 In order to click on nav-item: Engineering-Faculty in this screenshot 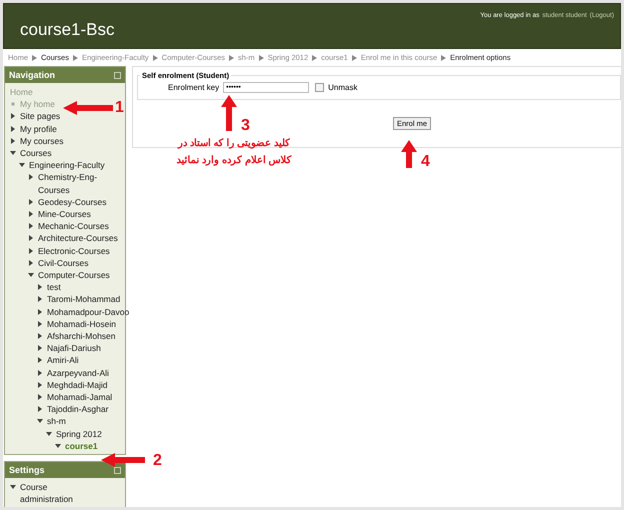, I will do `click(67, 165)`.